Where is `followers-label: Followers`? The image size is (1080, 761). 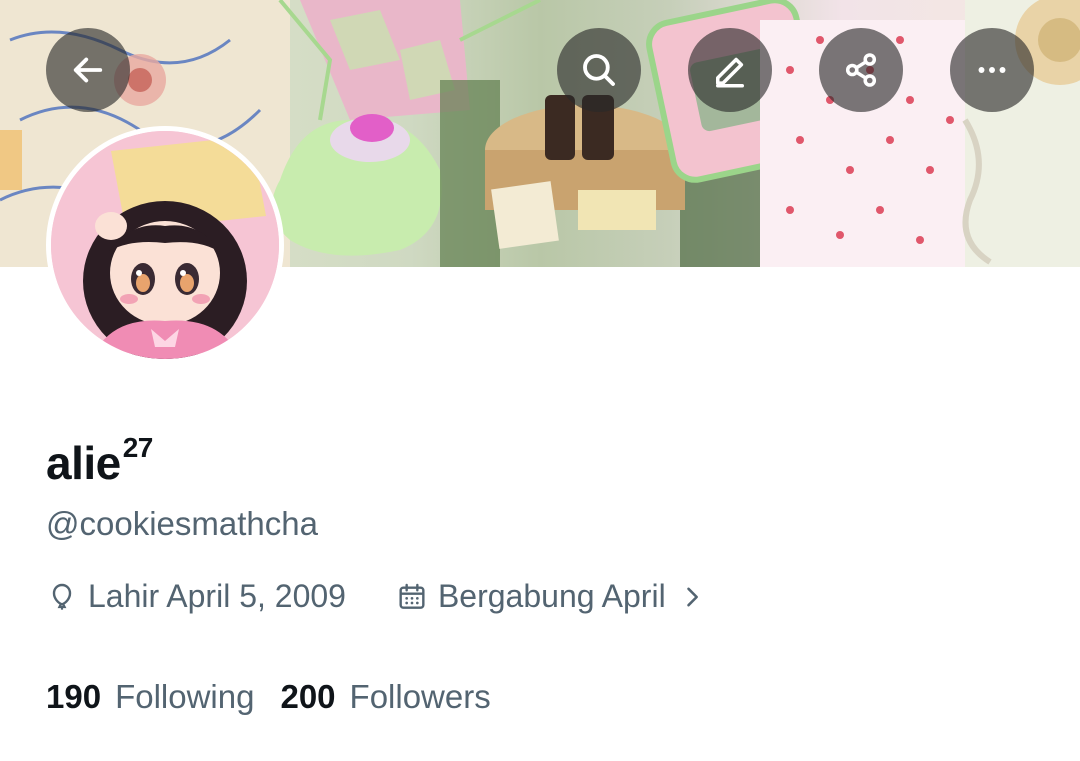
followers-label: Followers is located at coordinates (420, 696).